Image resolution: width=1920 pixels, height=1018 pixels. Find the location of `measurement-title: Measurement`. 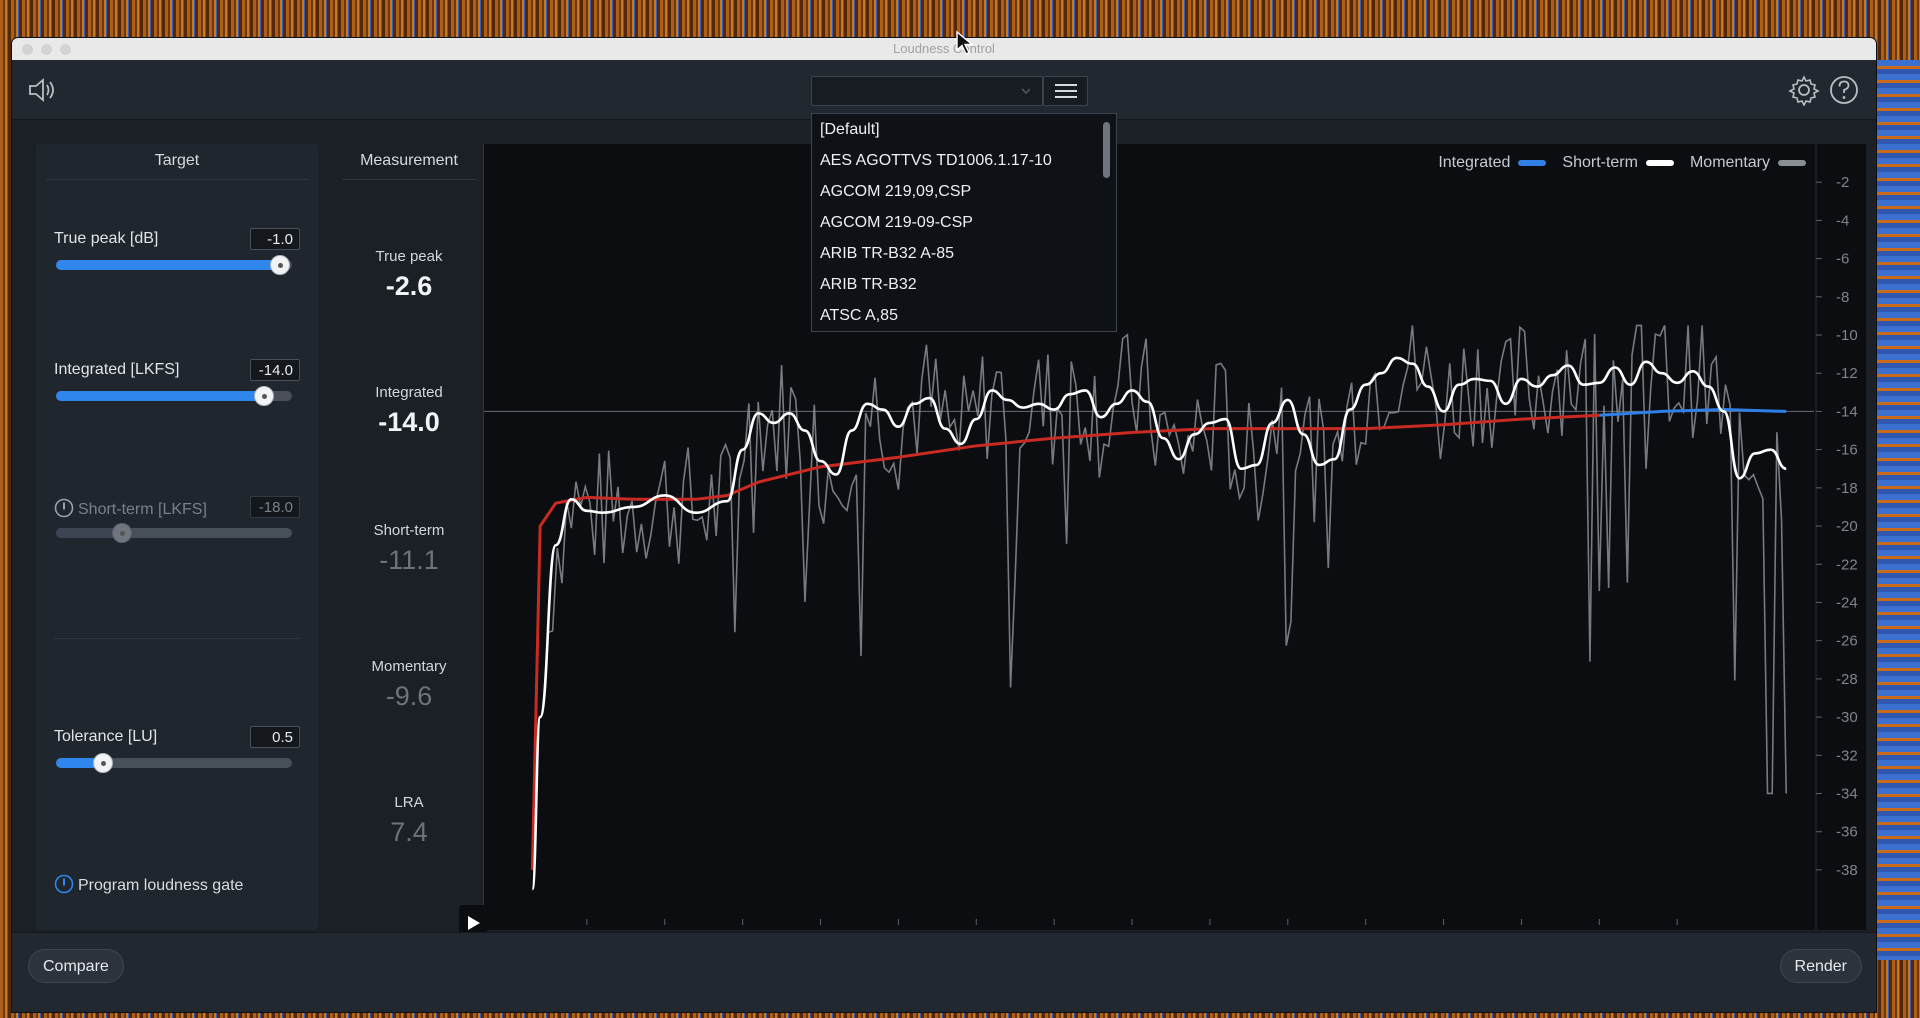

measurement-title: Measurement is located at coordinates (409, 162).